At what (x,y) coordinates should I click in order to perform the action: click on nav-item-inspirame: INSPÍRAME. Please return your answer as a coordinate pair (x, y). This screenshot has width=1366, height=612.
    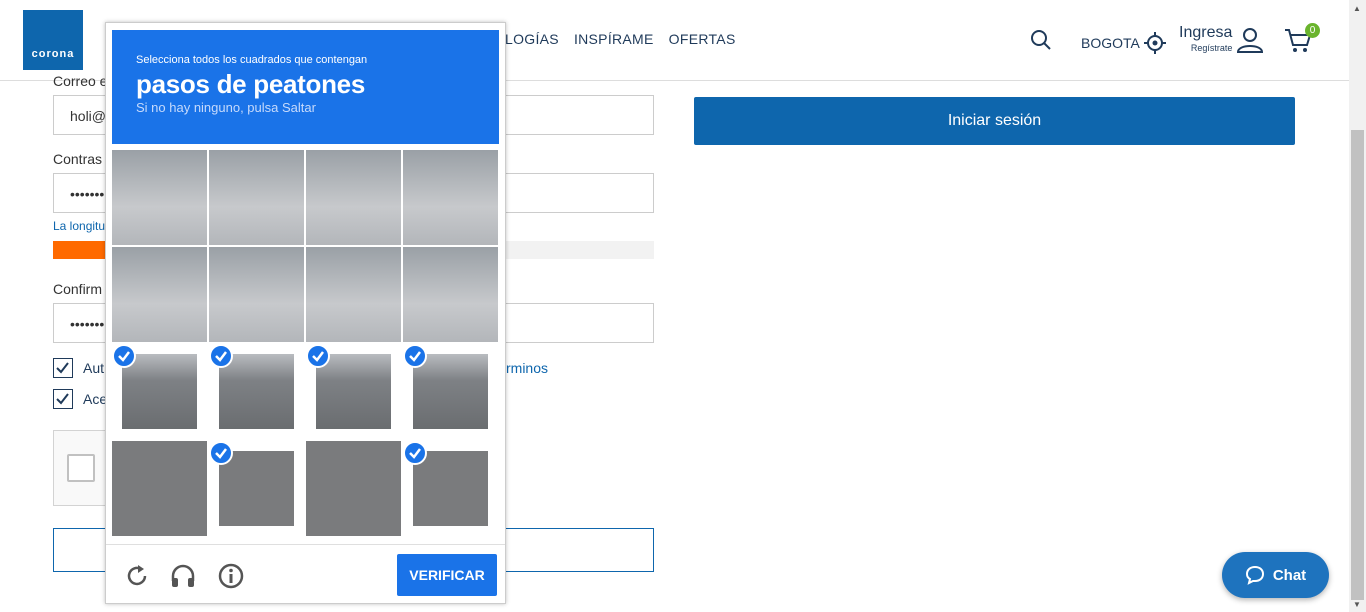
    Looking at the image, I should click on (614, 39).